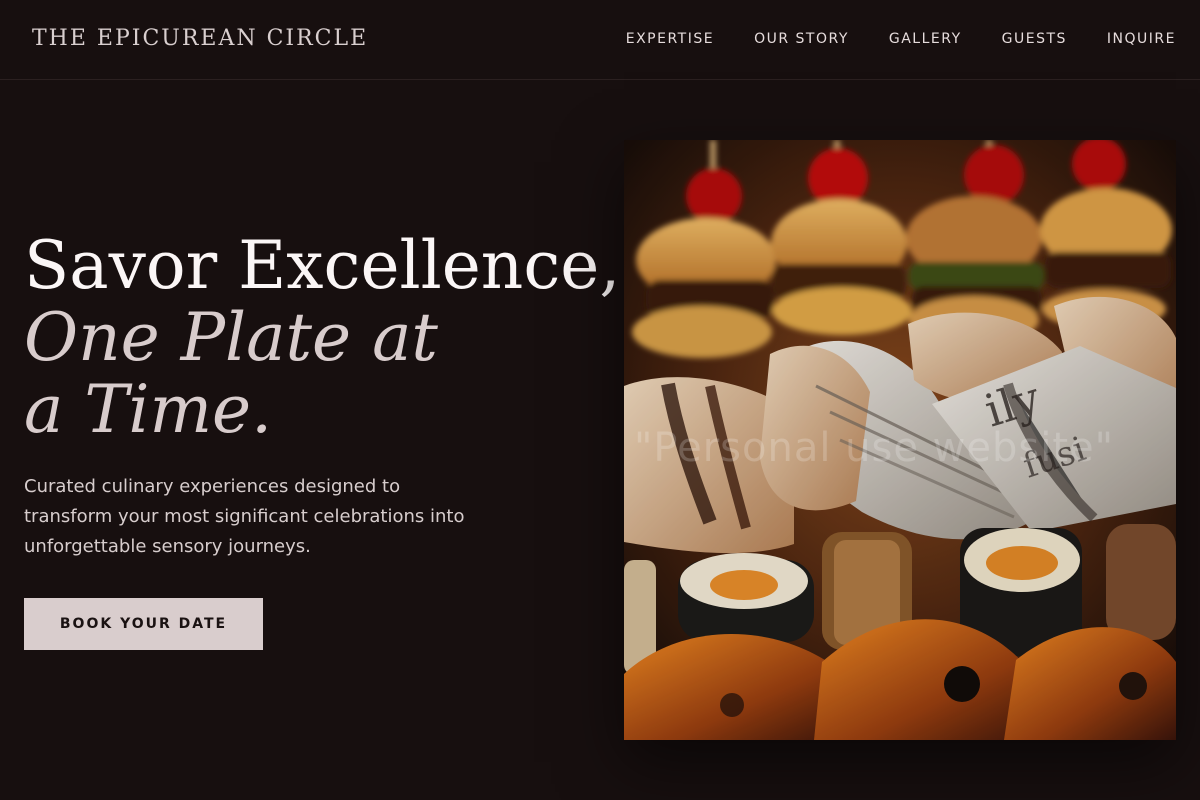 The width and height of the screenshot is (1200, 800). I want to click on headline-line-1: Savor Excellence,, so click(322, 265).